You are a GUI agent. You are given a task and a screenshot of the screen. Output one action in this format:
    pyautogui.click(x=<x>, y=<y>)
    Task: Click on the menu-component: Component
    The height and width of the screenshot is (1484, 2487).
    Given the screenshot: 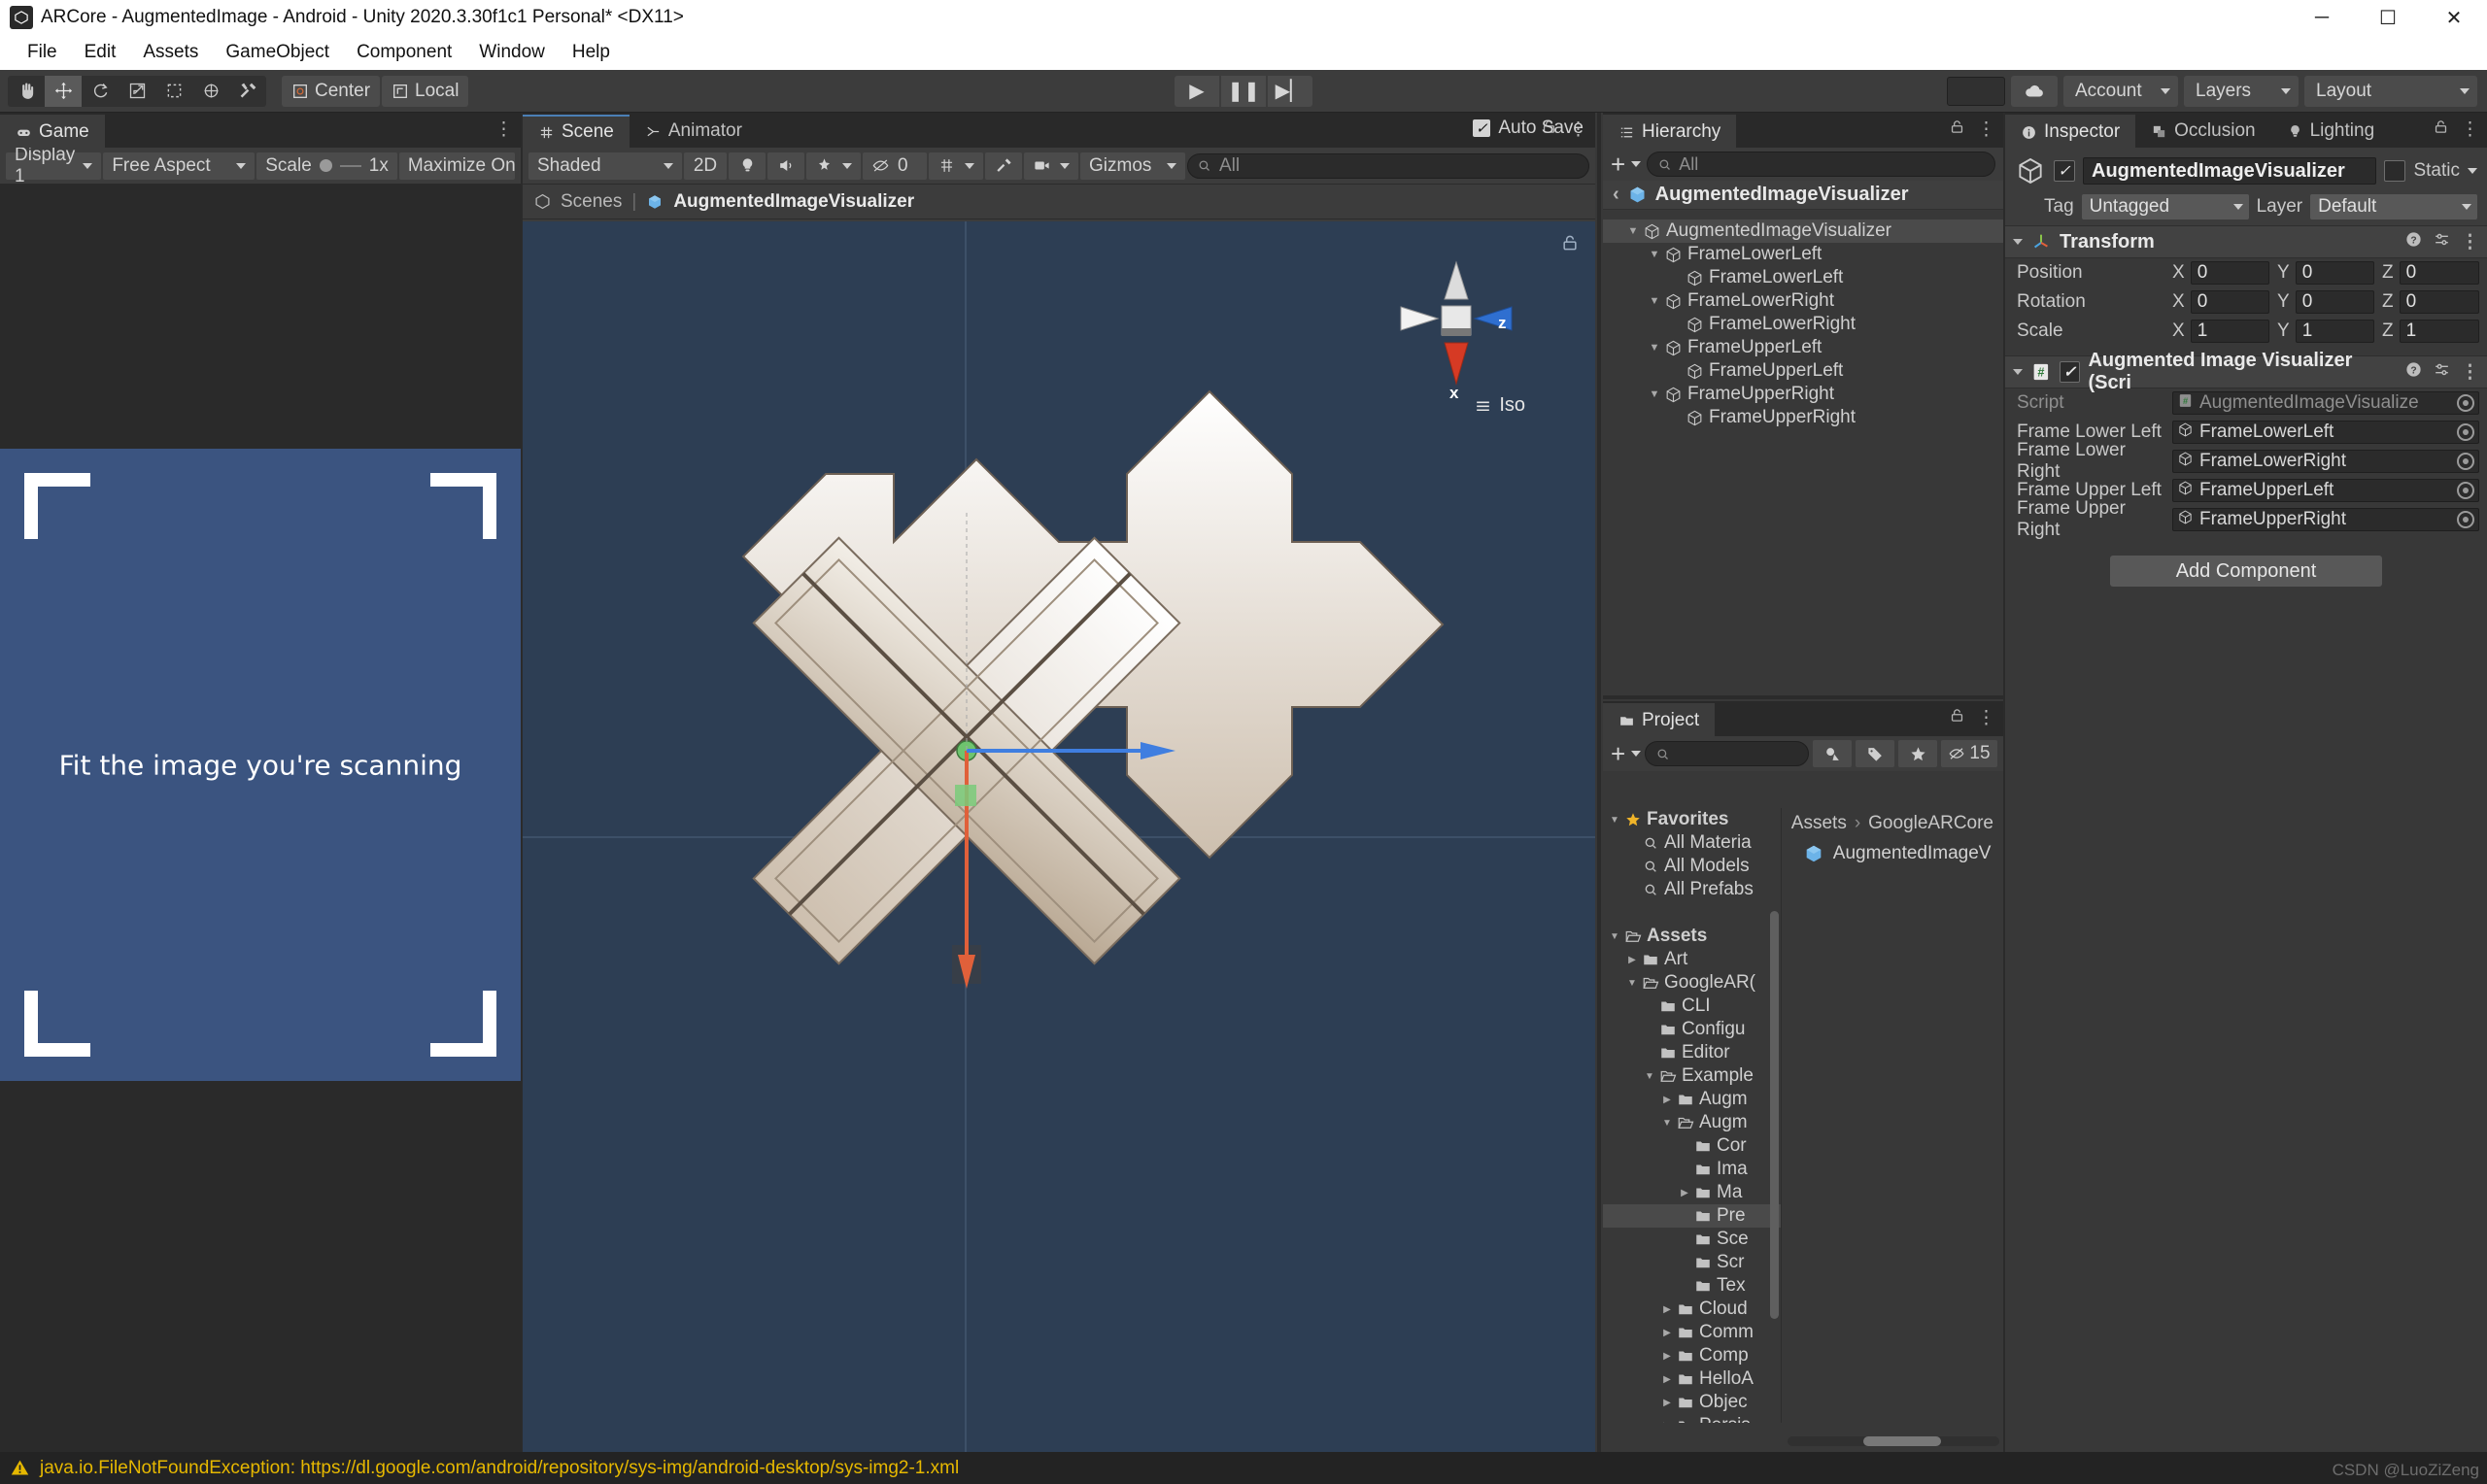 What is the action you would take?
    pyautogui.click(x=404, y=52)
    